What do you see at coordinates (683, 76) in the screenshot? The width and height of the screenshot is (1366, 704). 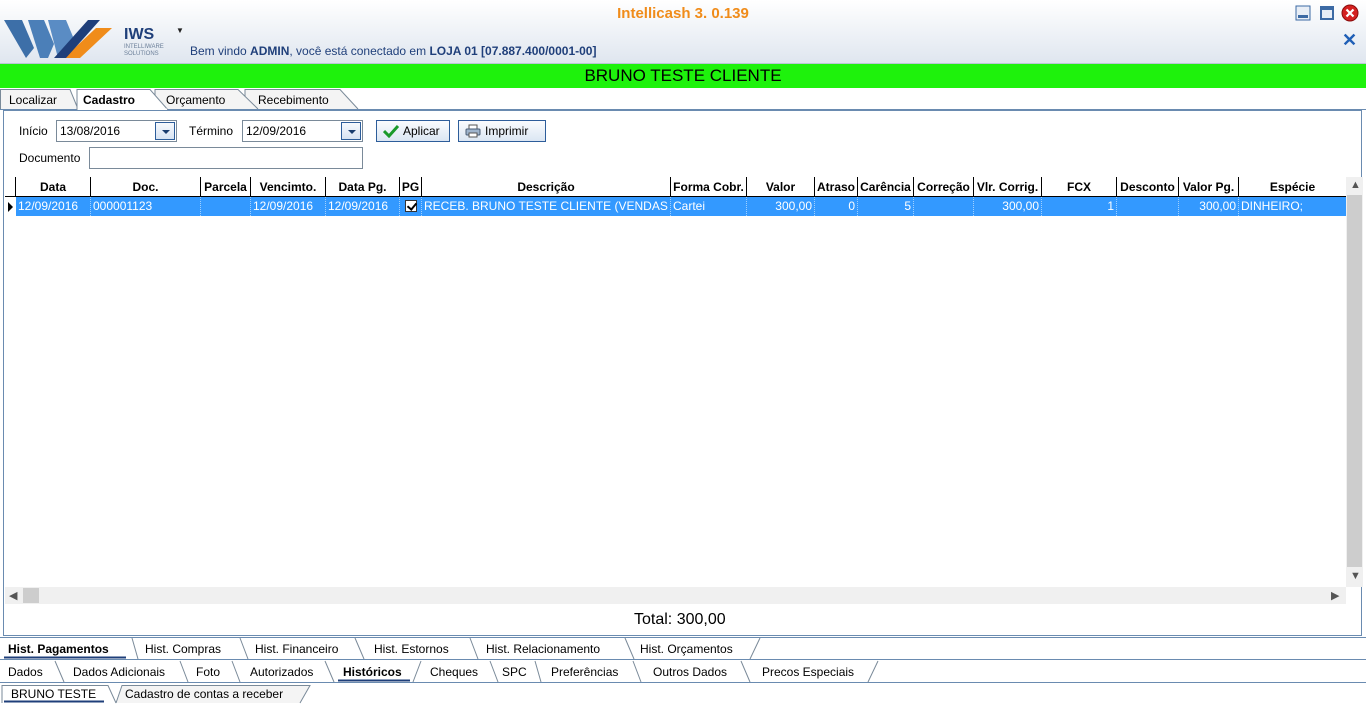 I see `customer-banner: BRUNO TESTE CLIENTE` at bounding box center [683, 76].